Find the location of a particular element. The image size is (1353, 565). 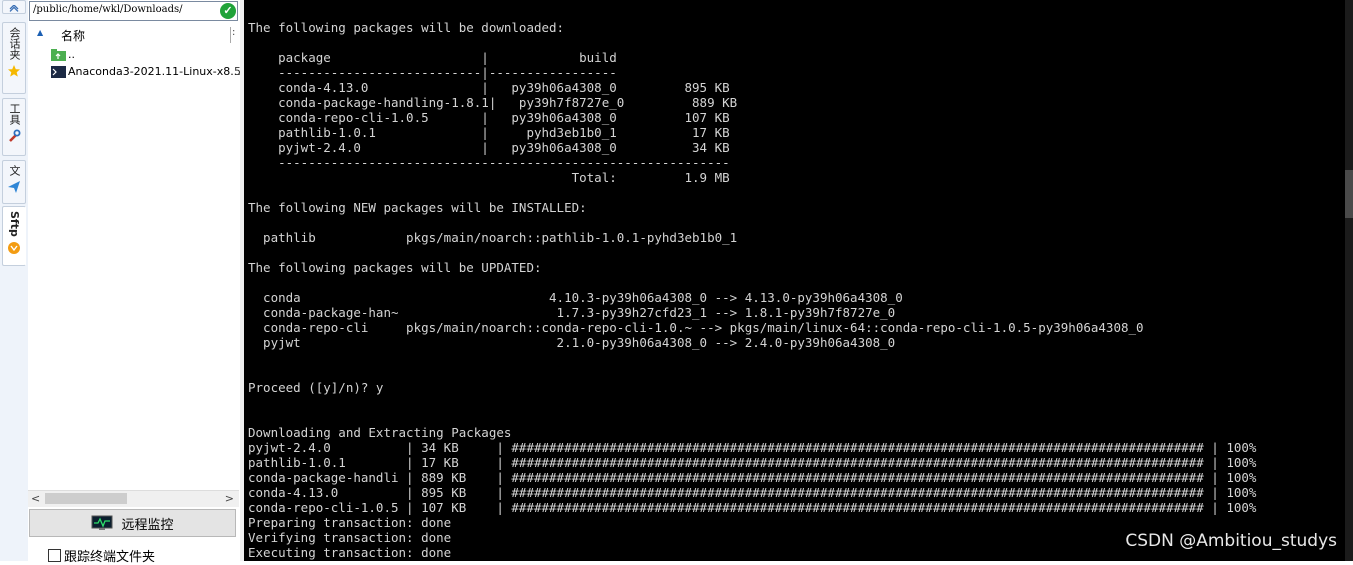

follow-terminal-folder: 跟踪终端文件夹 is located at coordinates (101, 555).